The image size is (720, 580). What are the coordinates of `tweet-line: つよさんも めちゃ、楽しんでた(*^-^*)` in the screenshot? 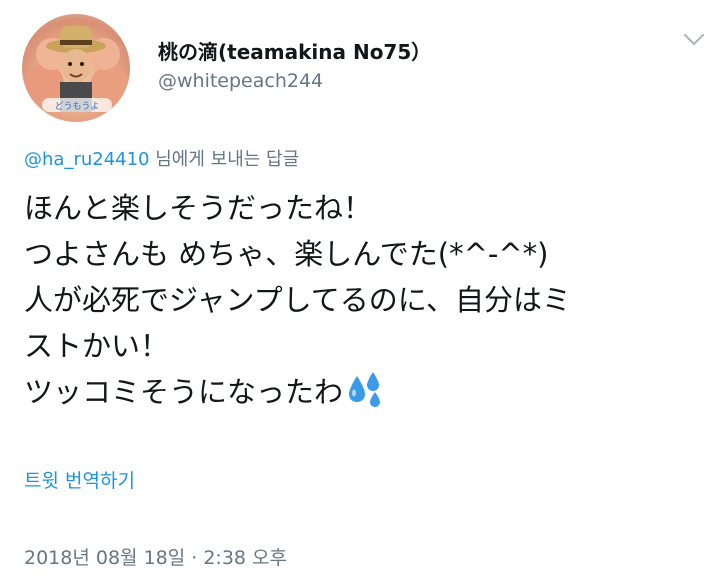 It's located at (286, 254).